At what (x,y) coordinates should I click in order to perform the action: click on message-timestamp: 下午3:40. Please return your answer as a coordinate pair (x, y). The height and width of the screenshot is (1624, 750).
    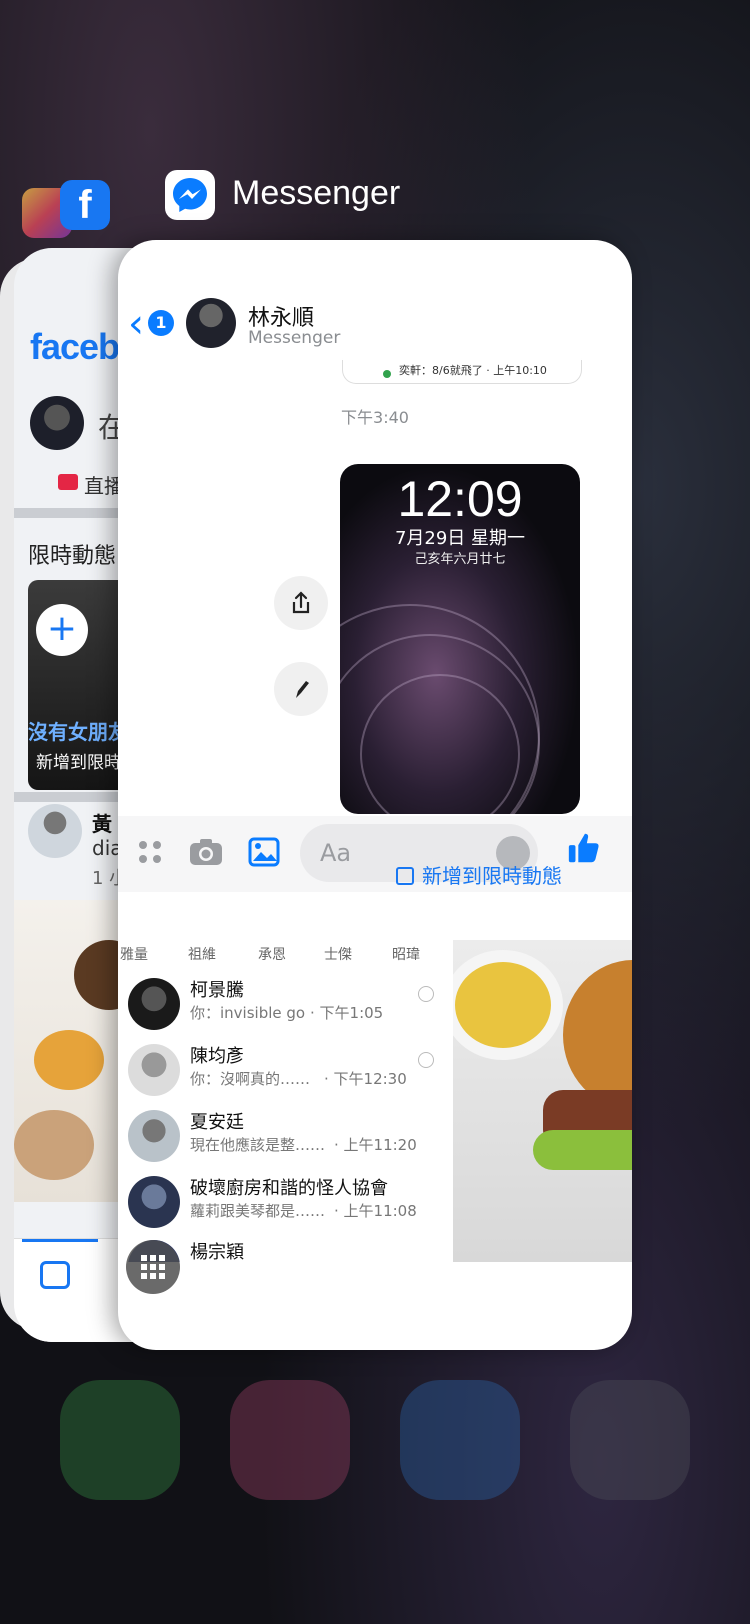
    Looking at the image, I should click on (375, 417).